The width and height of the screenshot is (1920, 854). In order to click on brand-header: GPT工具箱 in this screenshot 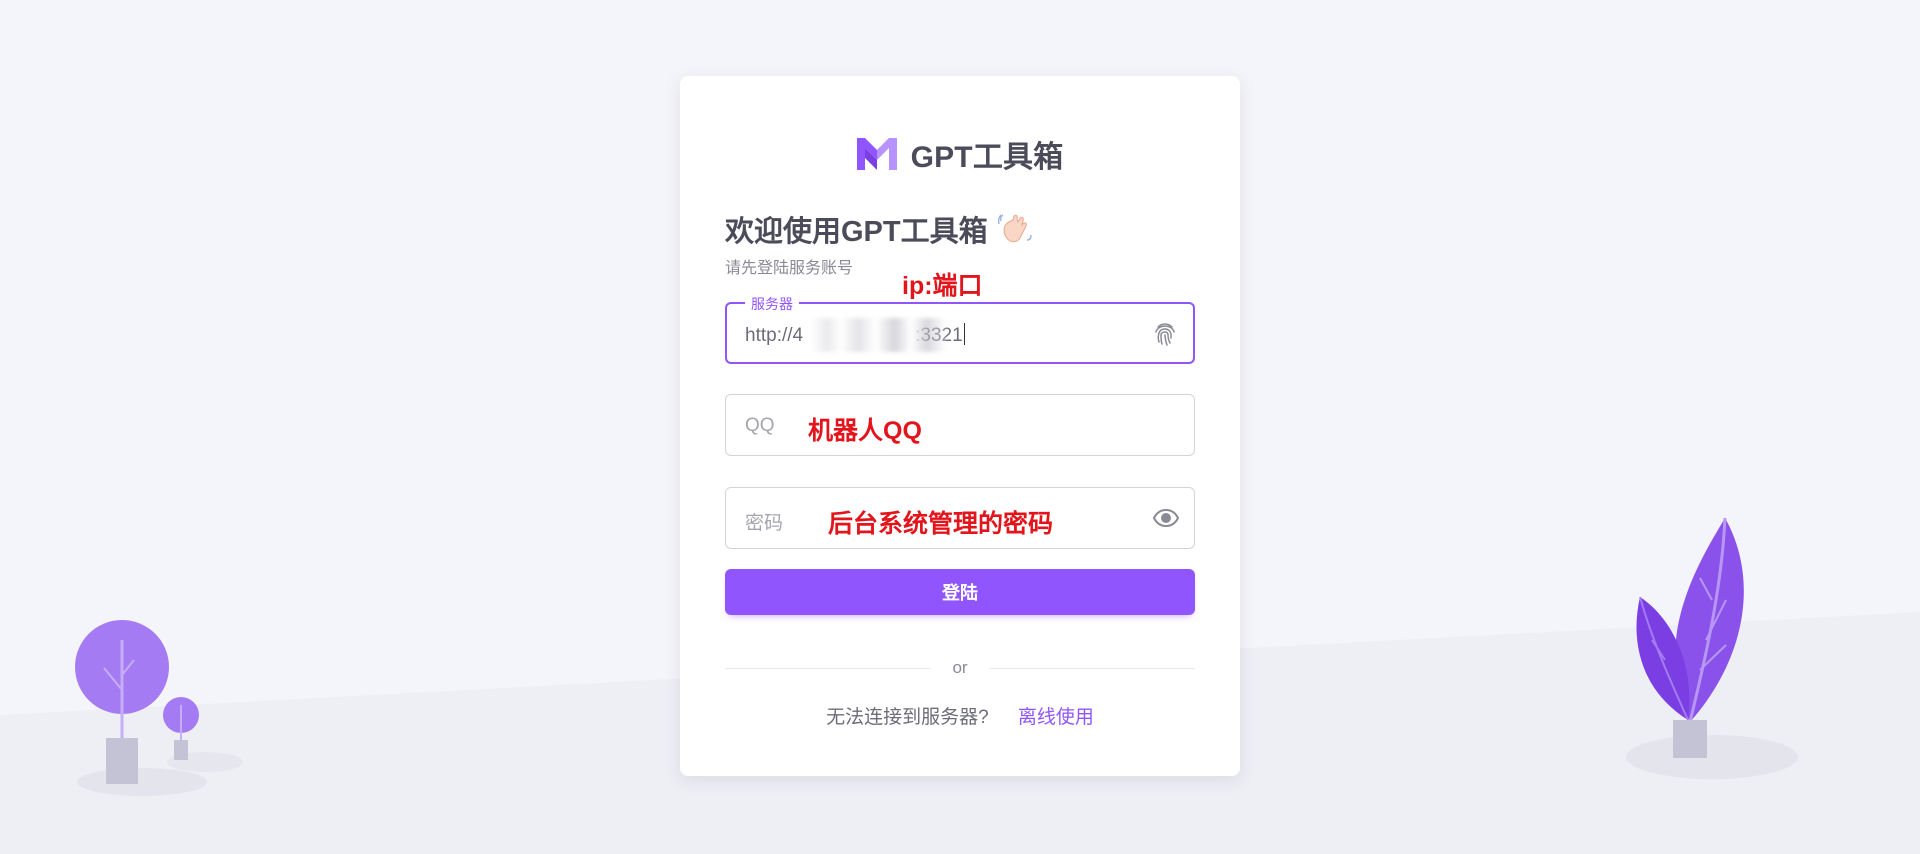, I will do `click(960, 154)`.